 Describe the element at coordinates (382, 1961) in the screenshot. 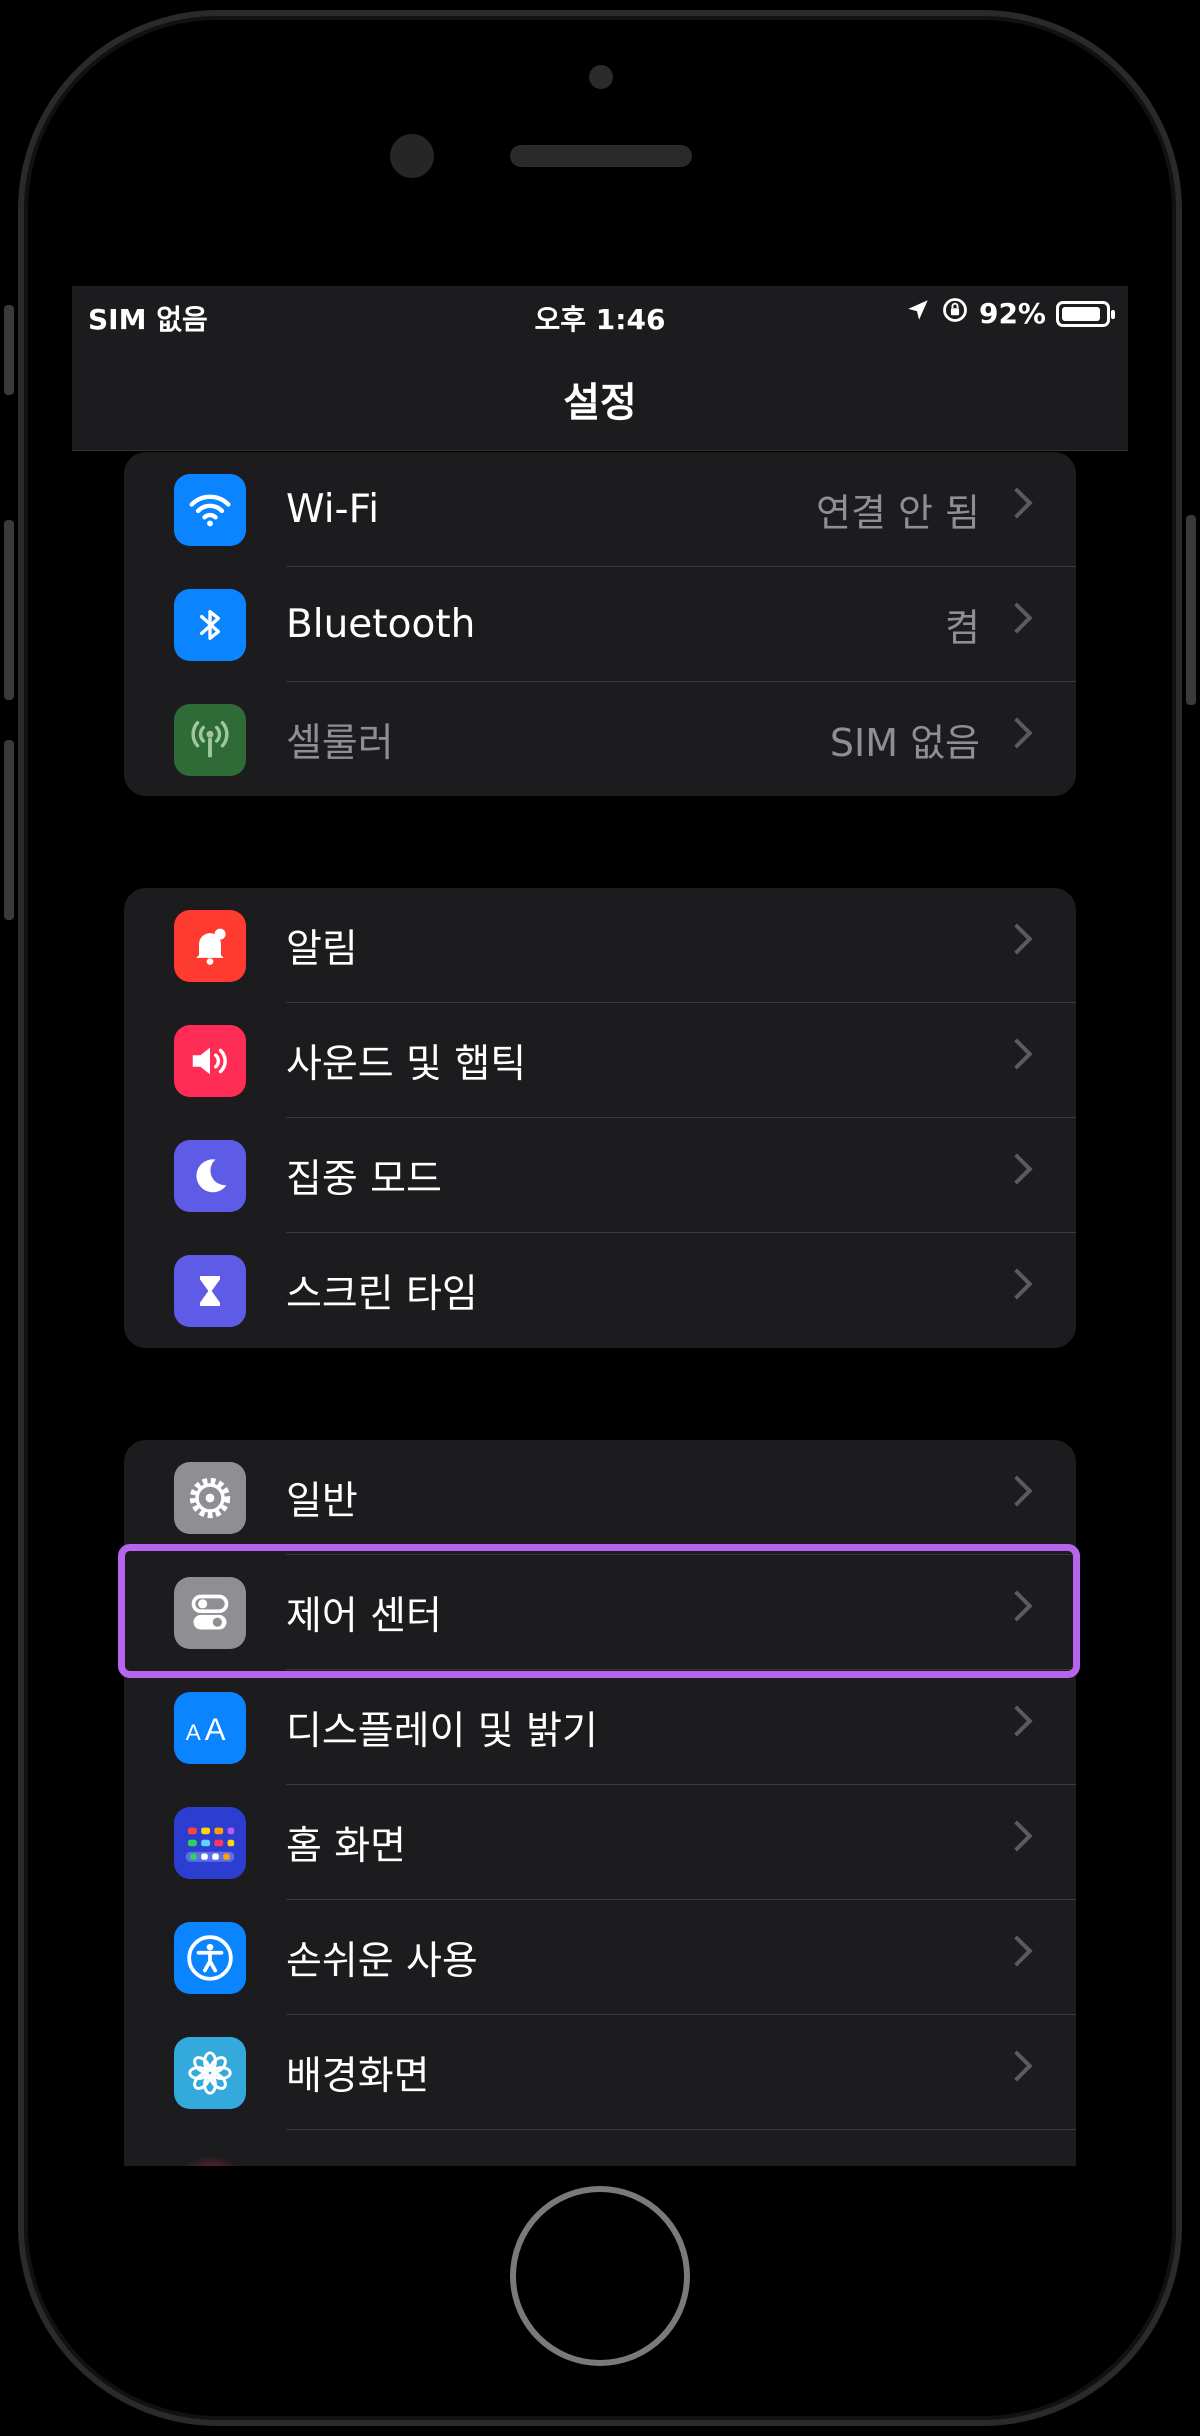

I see `settings-row-label: 손쉬운 사용` at that location.